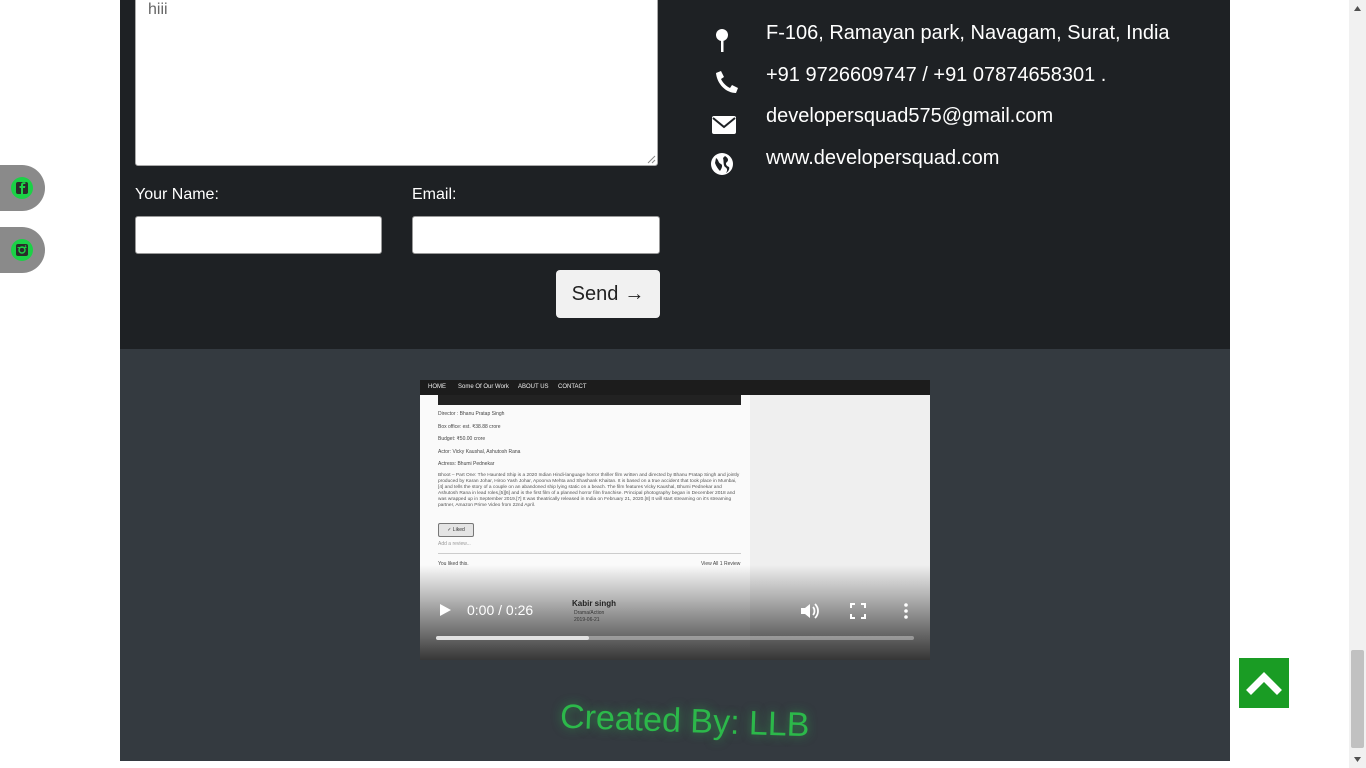  What do you see at coordinates (651, 159) in the screenshot?
I see `resize-grip-icon` at bounding box center [651, 159].